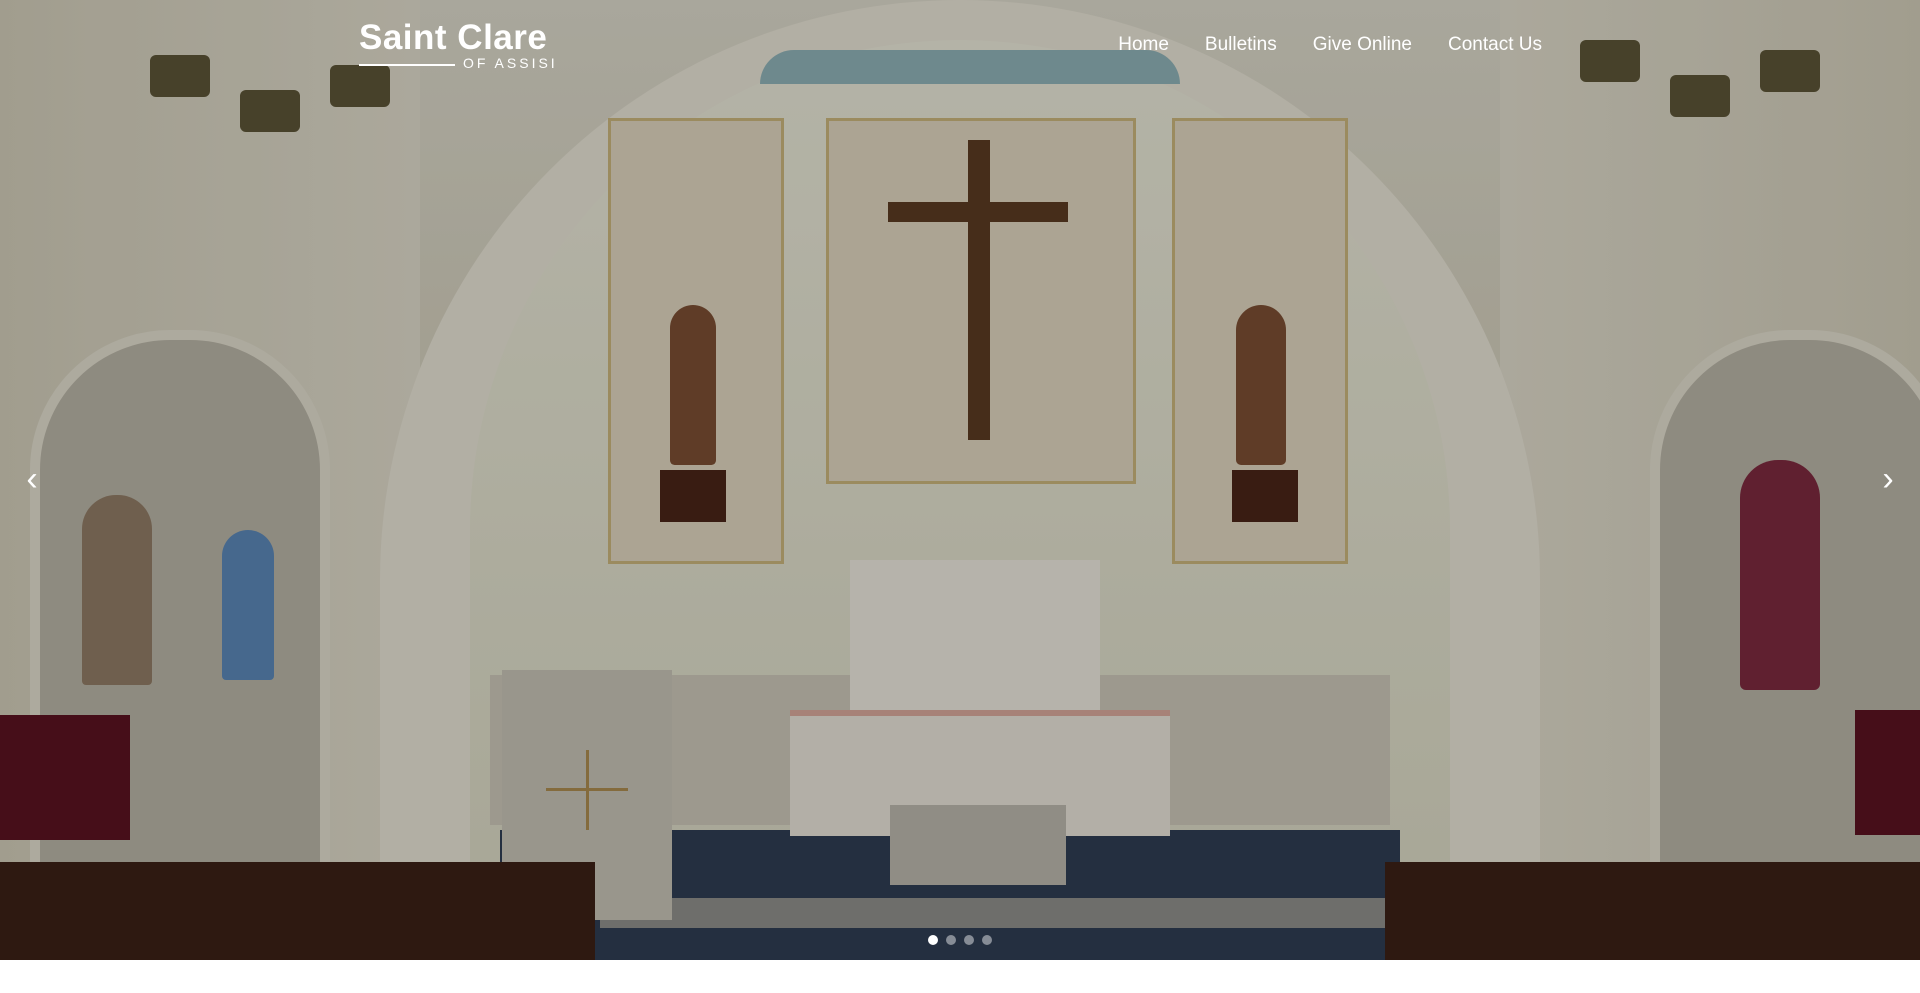  What do you see at coordinates (960, 940) in the screenshot?
I see `carousel-indicators` at bounding box center [960, 940].